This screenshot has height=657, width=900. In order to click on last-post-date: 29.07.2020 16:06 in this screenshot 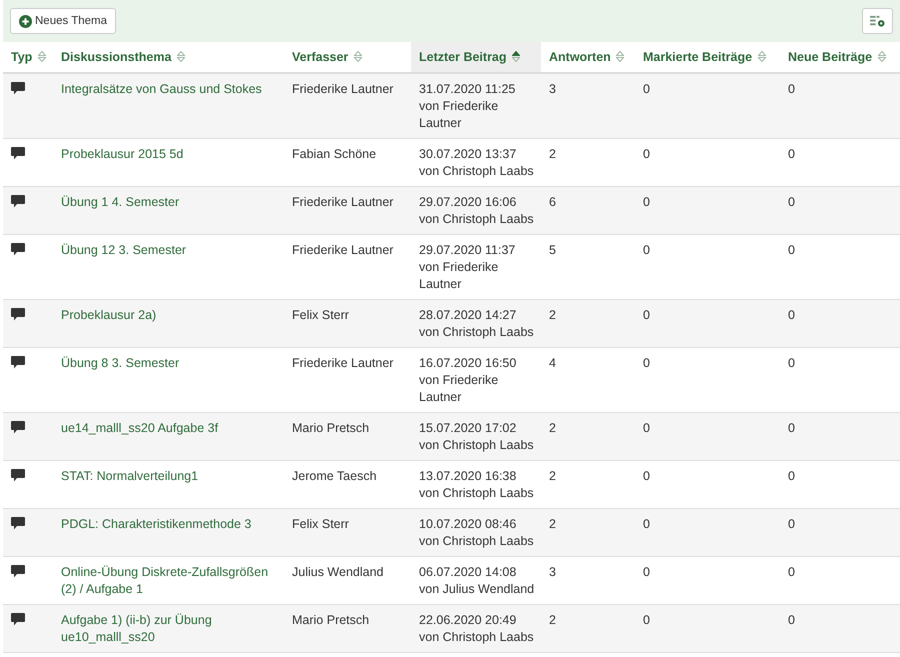, I will do `click(468, 202)`.